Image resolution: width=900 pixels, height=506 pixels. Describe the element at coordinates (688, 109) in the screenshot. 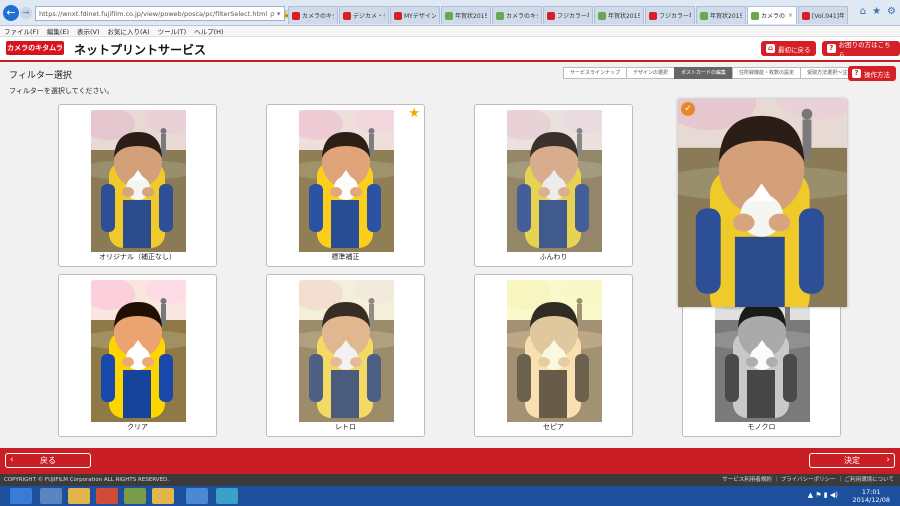

I see `selected-check-icon: ✓` at that location.